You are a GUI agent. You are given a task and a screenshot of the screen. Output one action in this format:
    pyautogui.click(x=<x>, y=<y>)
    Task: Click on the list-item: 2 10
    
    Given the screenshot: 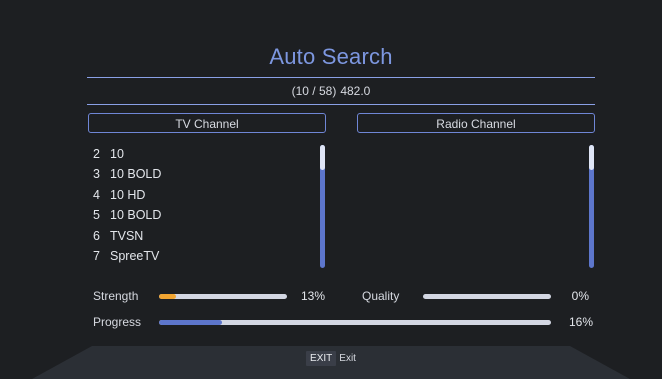 What is the action you would take?
    pyautogui.click(x=208, y=157)
    